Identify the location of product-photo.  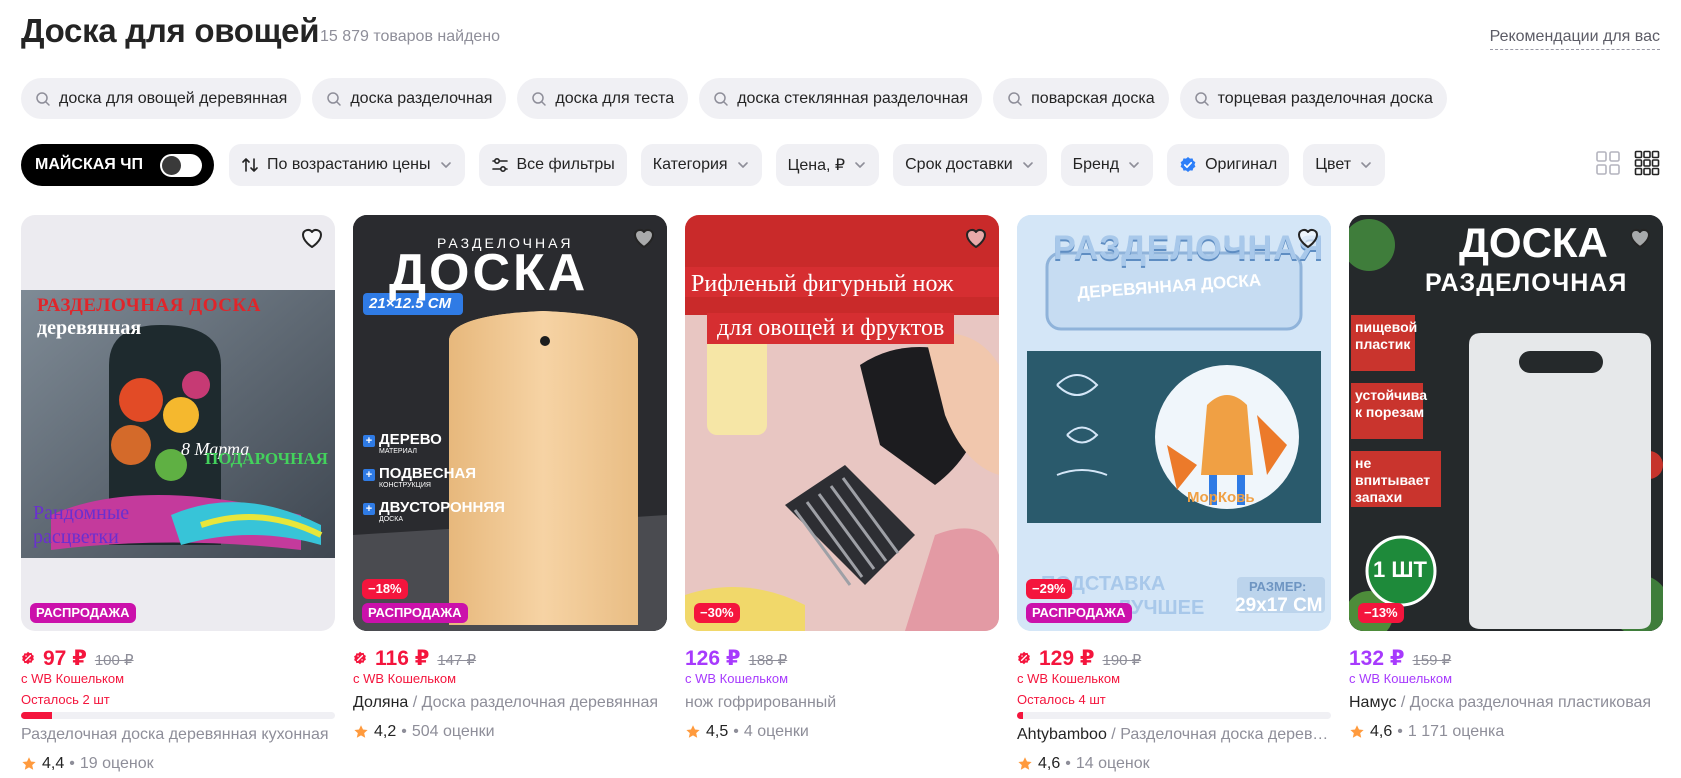
(178, 424).